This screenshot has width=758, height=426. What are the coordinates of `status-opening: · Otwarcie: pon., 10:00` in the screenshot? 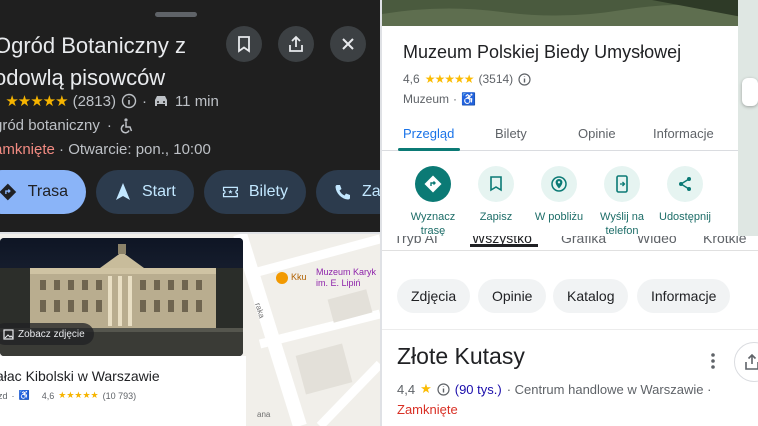 It's located at (132, 149).